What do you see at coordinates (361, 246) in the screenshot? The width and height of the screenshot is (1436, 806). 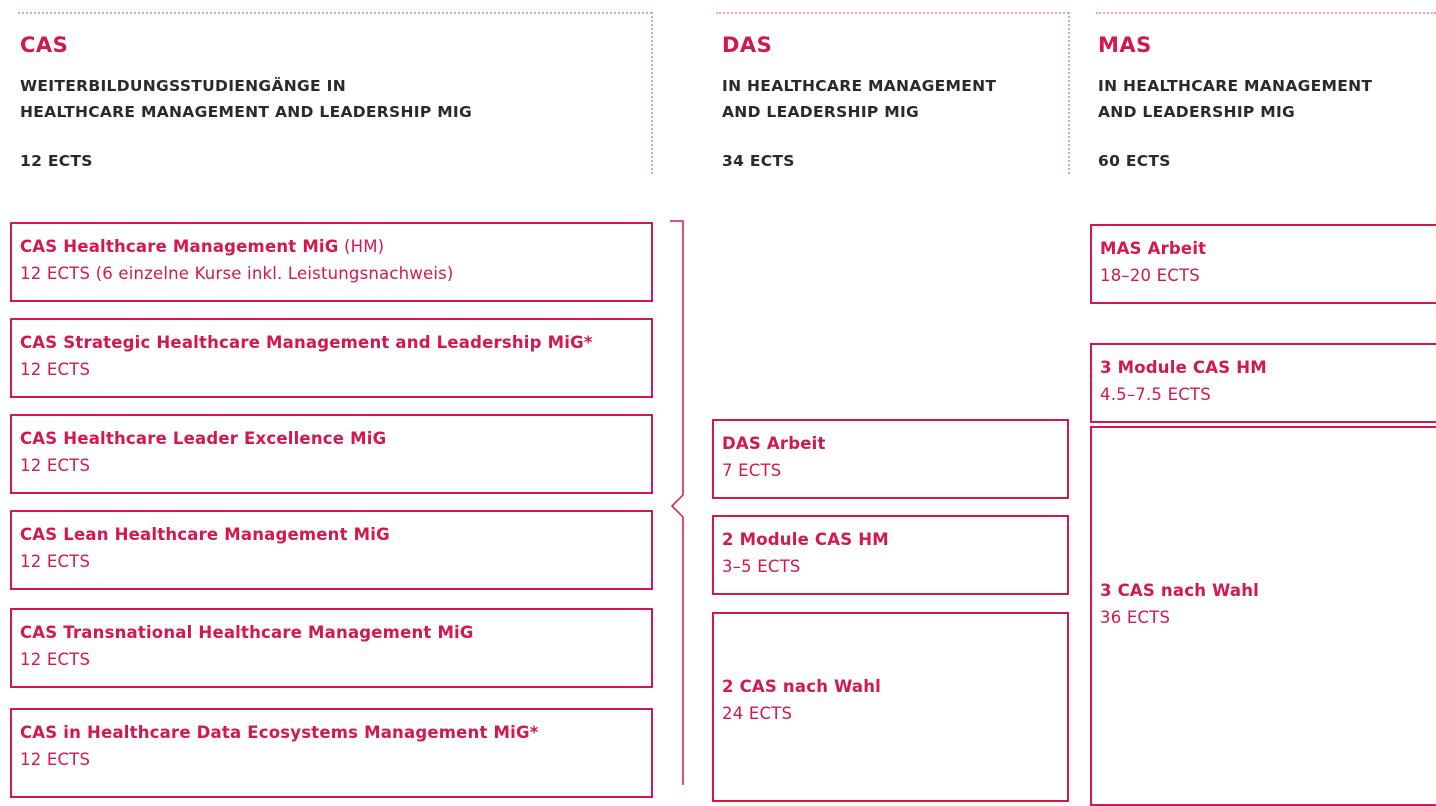 I see `cas-box-title-suffix: (HM)` at bounding box center [361, 246].